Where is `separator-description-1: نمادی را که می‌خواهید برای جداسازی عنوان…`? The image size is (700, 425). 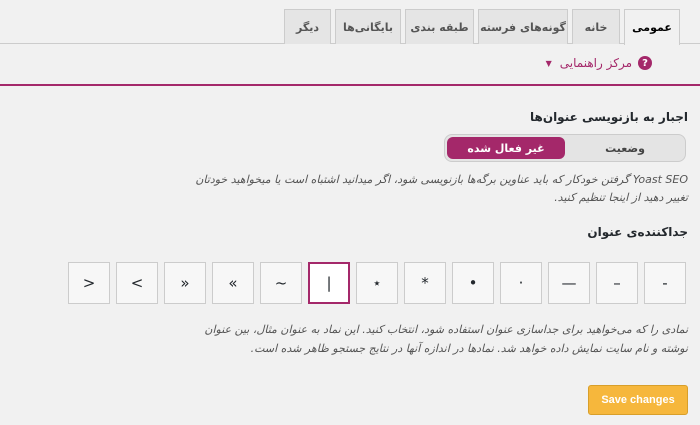 separator-description-1: نمادی را که می‌خواهید برای جداسازی عنوان… is located at coordinates (446, 329).